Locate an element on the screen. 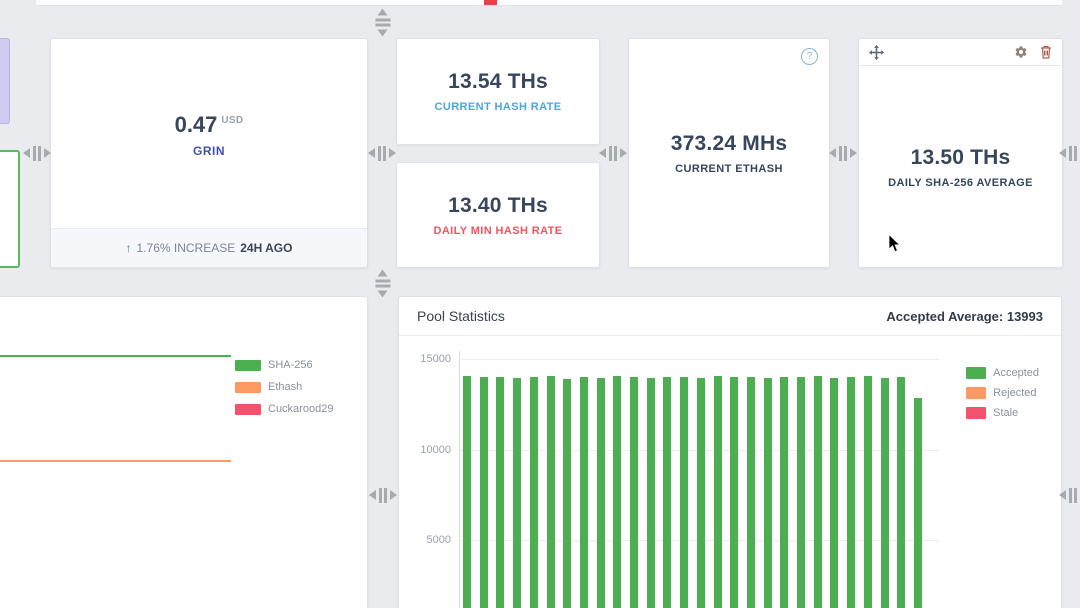 This screenshot has width=1080, height=608. help-icon: ? is located at coordinates (809, 56).